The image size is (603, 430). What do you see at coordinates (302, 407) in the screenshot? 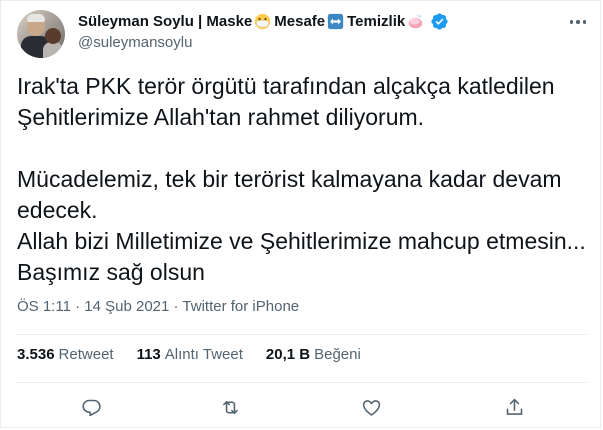
I see `action-bar` at bounding box center [302, 407].